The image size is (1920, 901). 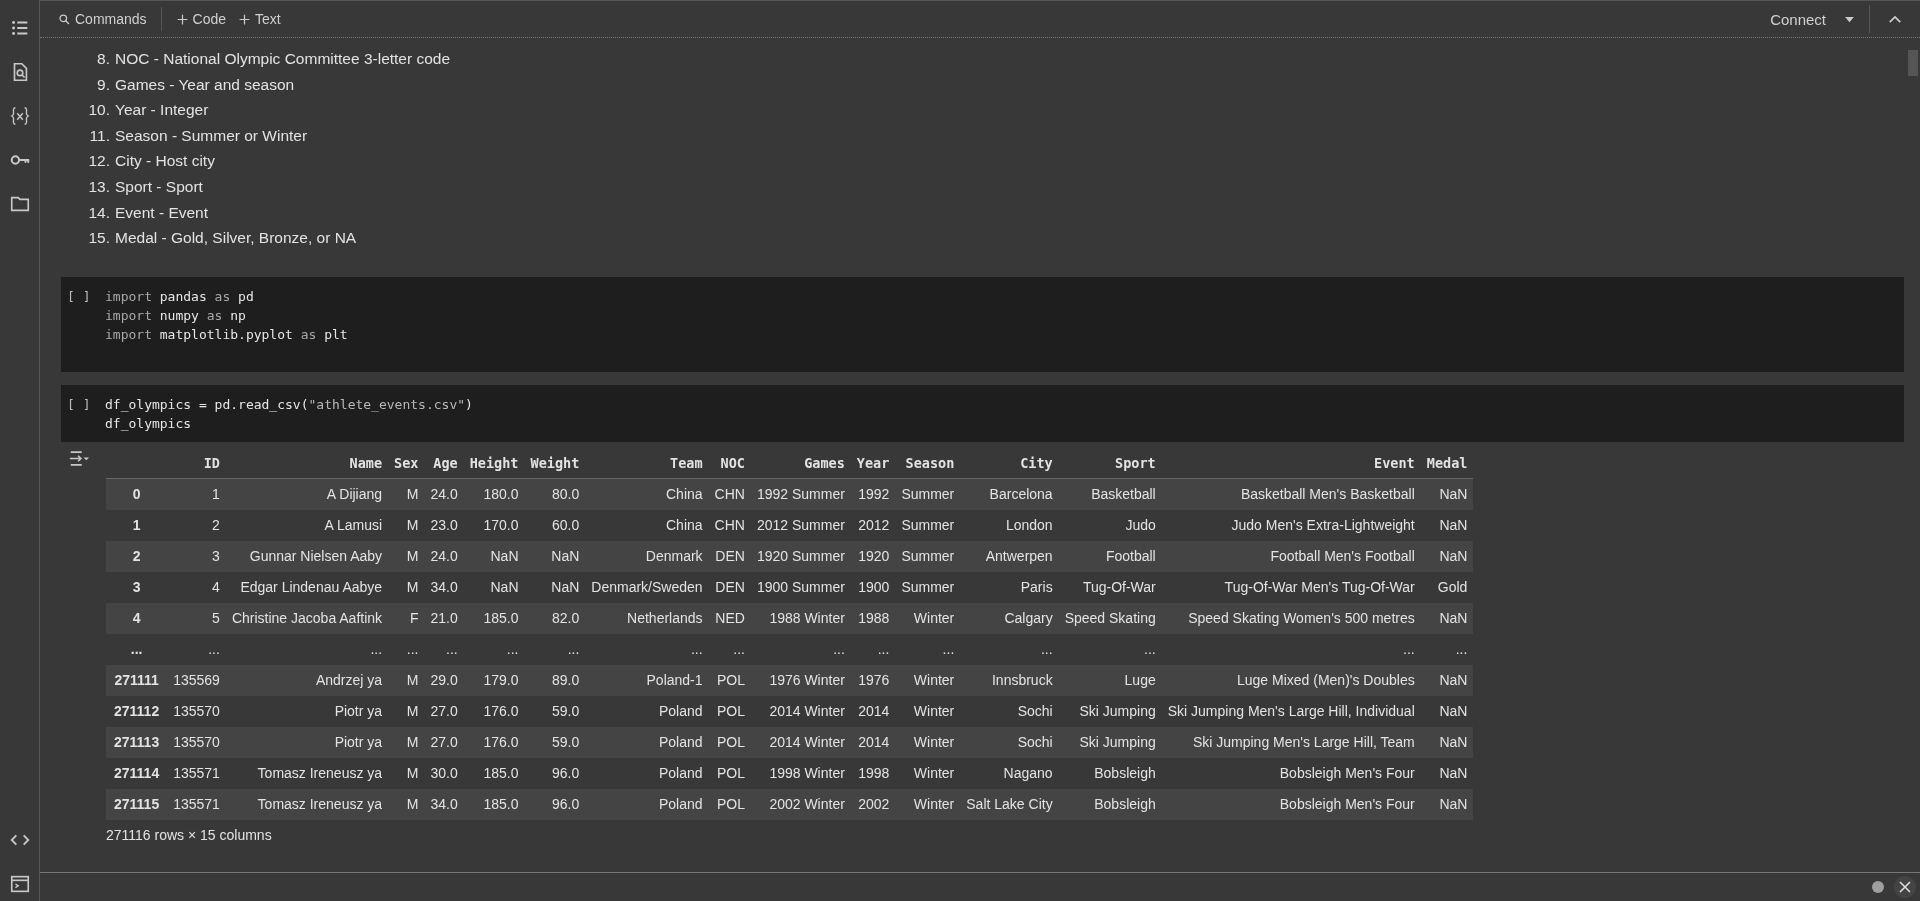 What do you see at coordinates (259, 19) in the screenshot?
I see `add-text-button: Text` at bounding box center [259, 19].